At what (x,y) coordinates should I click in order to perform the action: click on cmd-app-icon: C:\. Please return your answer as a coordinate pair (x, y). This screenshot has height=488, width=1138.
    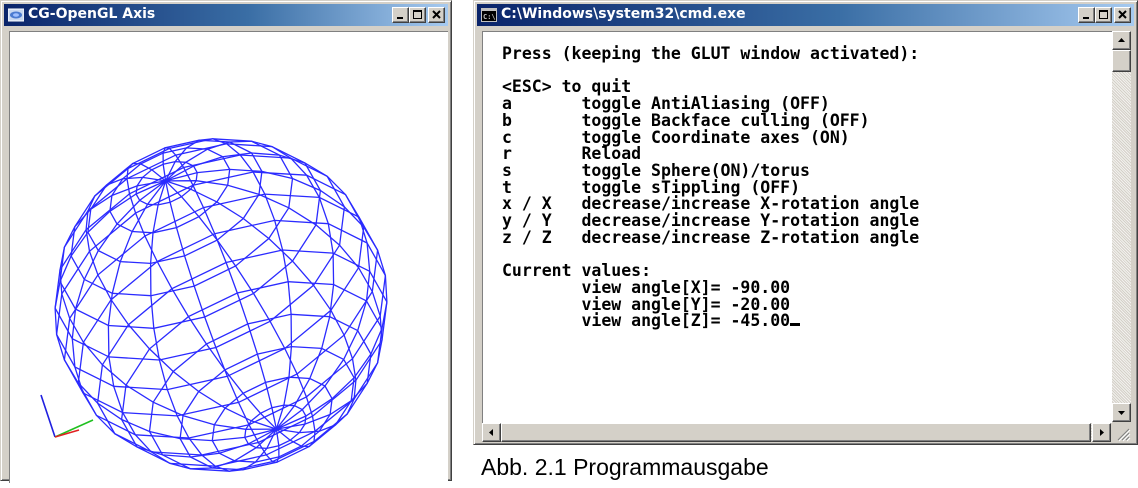
    Looking at the image, I should click on (489, 15).